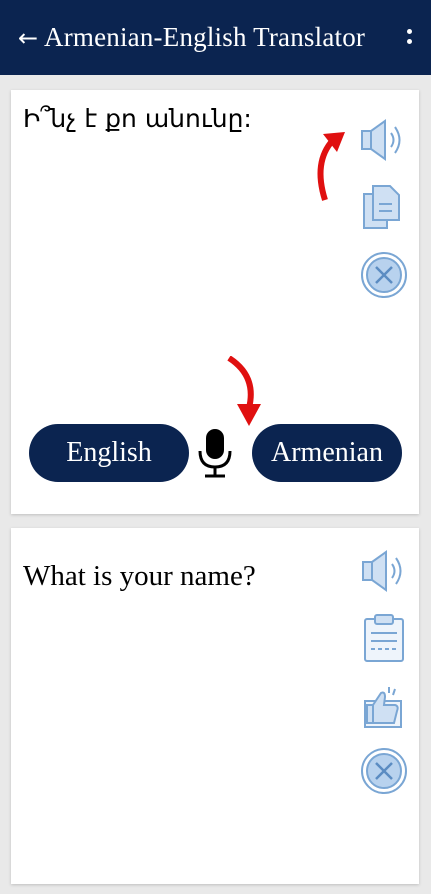  I want to click on armenian-language-button: Armenian, so click(327, 453).